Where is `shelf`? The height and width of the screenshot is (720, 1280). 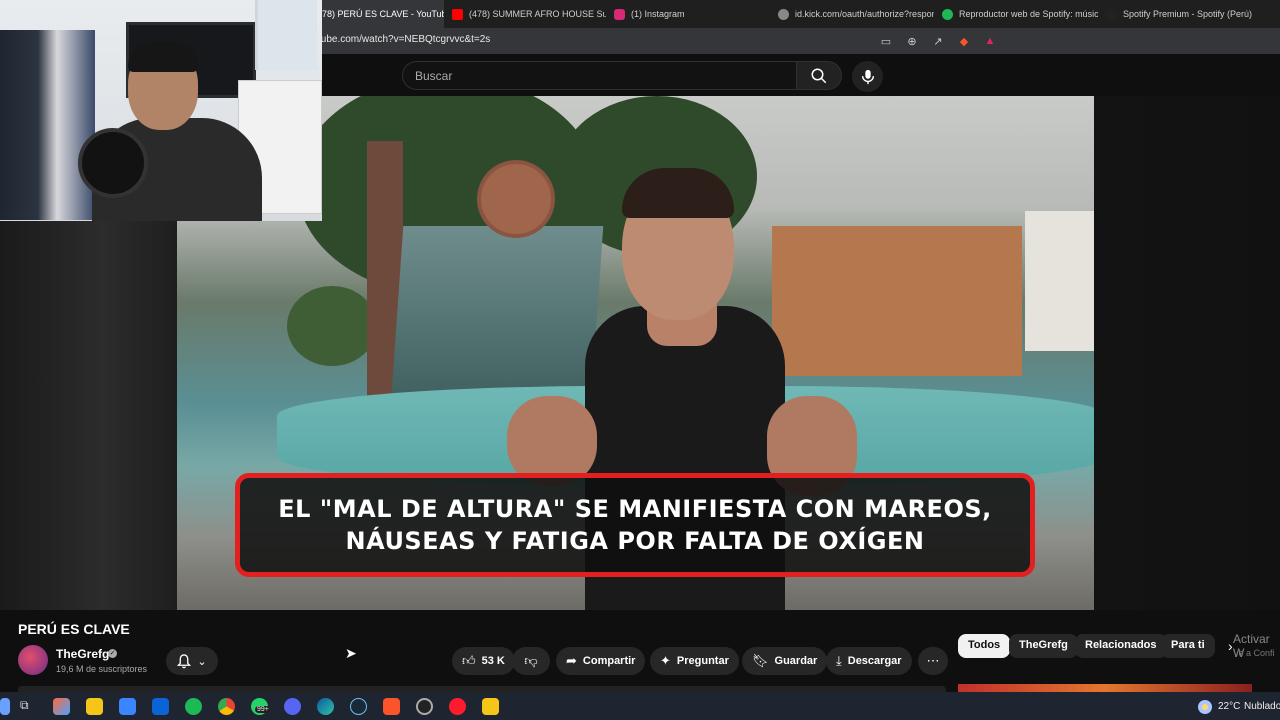
shelf is located at coordinates (286, 35).